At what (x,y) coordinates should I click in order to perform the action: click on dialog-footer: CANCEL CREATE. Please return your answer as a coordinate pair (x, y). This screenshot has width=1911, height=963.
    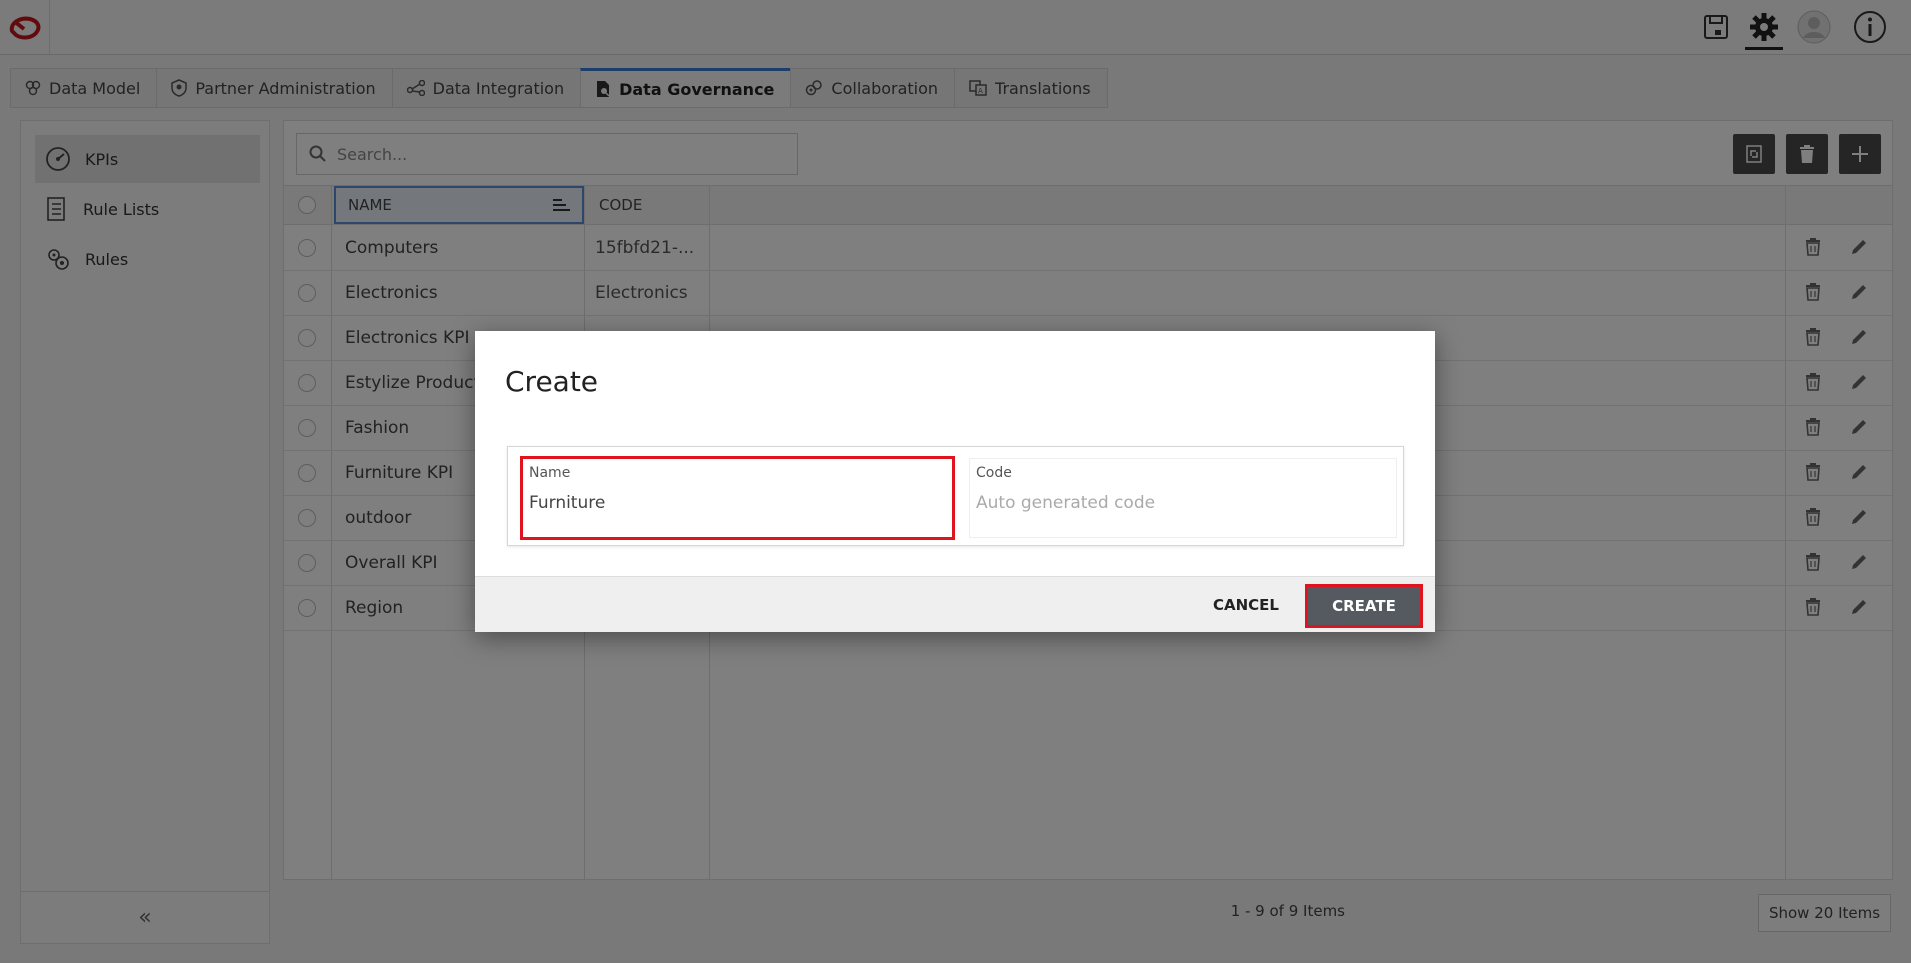
    Looking at the image, I should click on (955, 604).